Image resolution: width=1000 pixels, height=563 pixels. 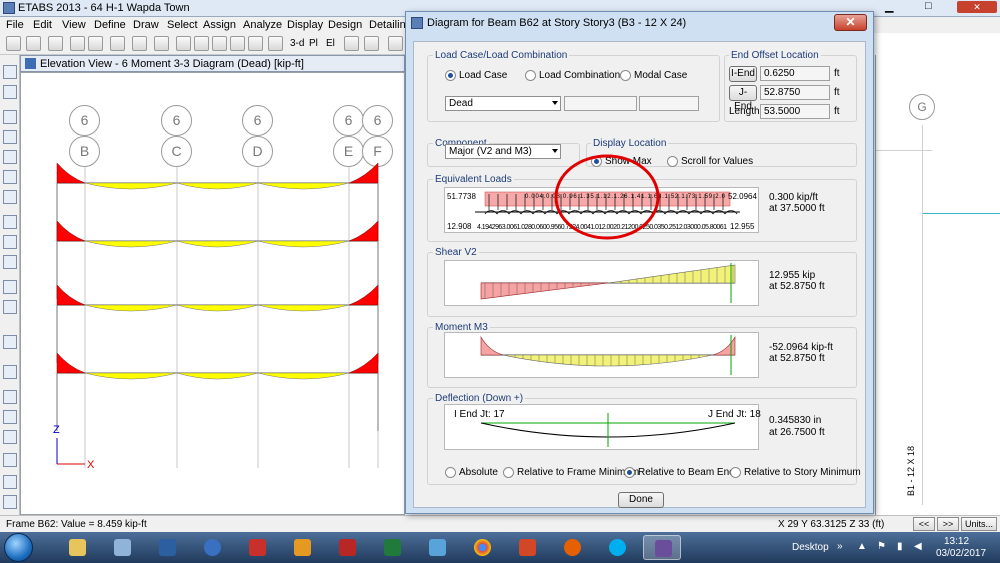 I want to click on relative-story-min-radio, so click(x=735, y=472).